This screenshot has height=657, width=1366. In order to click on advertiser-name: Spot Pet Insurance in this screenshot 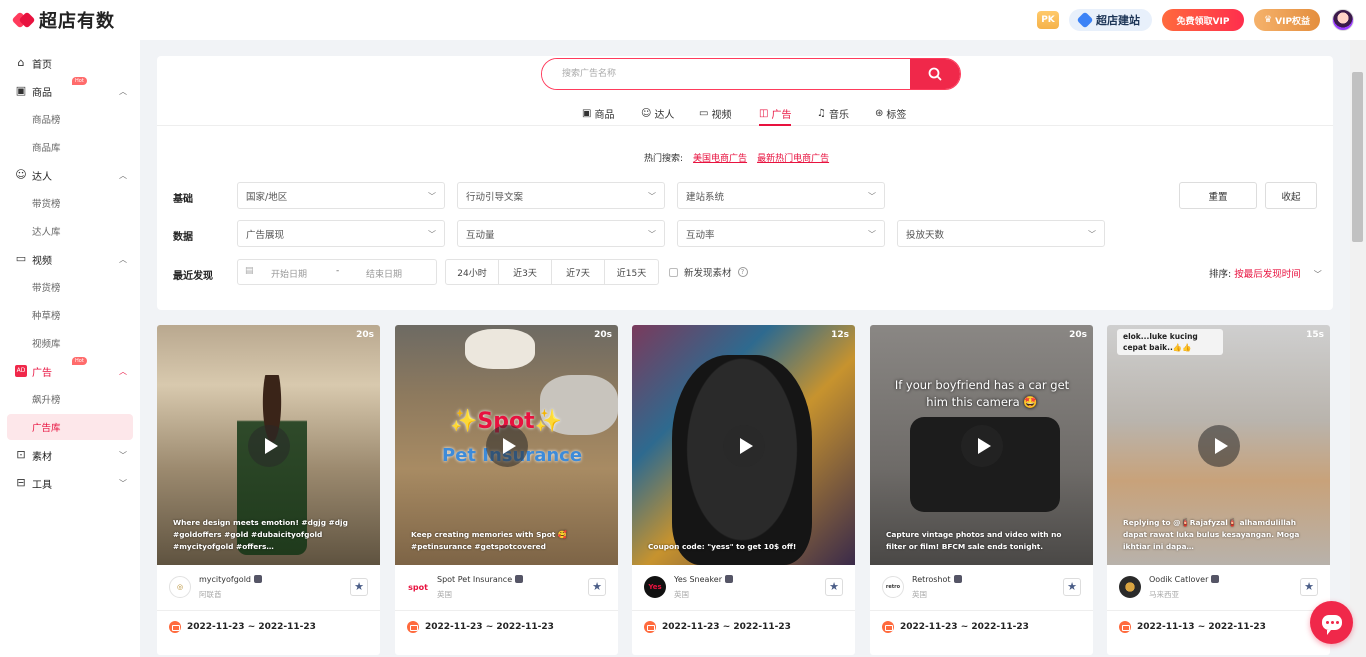, I will do `click(480, 579)`.